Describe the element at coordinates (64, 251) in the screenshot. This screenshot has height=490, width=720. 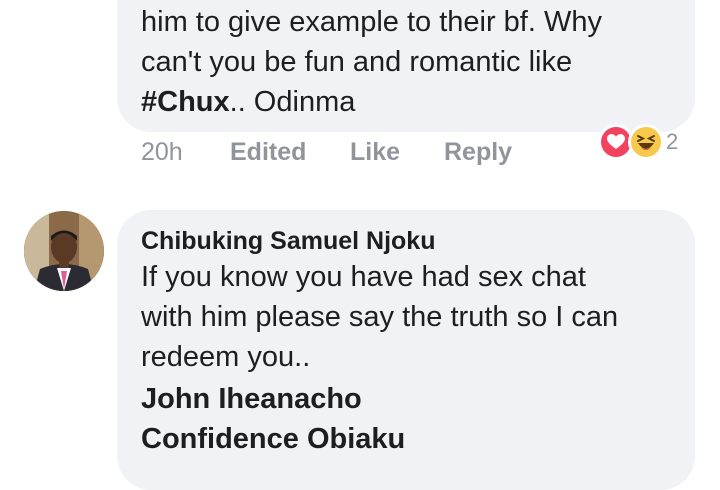
I see `avatar` at that location.